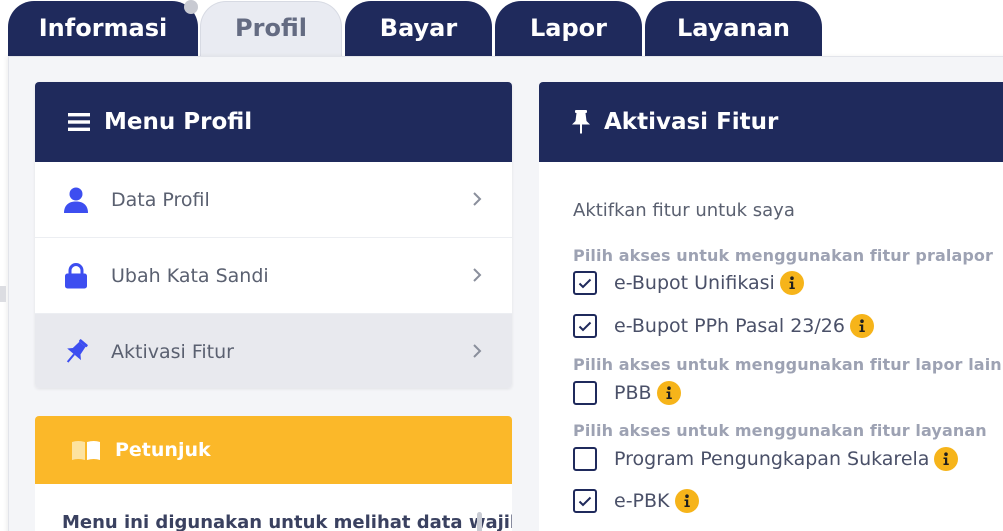 The image size is (1003, 531). Describe the element at coordinates (273, 122) in the screenshot. I see `menu-profil-header: Menu Profil` at that location.